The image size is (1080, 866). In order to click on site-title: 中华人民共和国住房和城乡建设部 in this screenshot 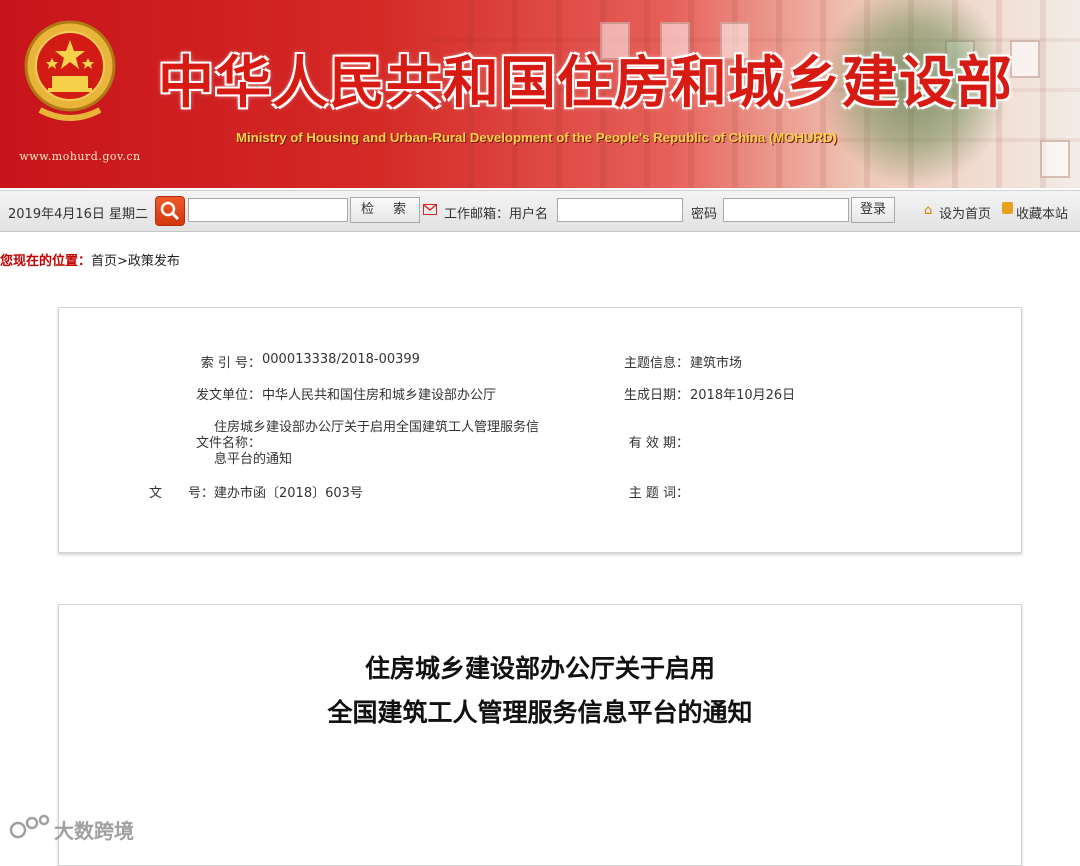, I will do `click(585, 83)`.